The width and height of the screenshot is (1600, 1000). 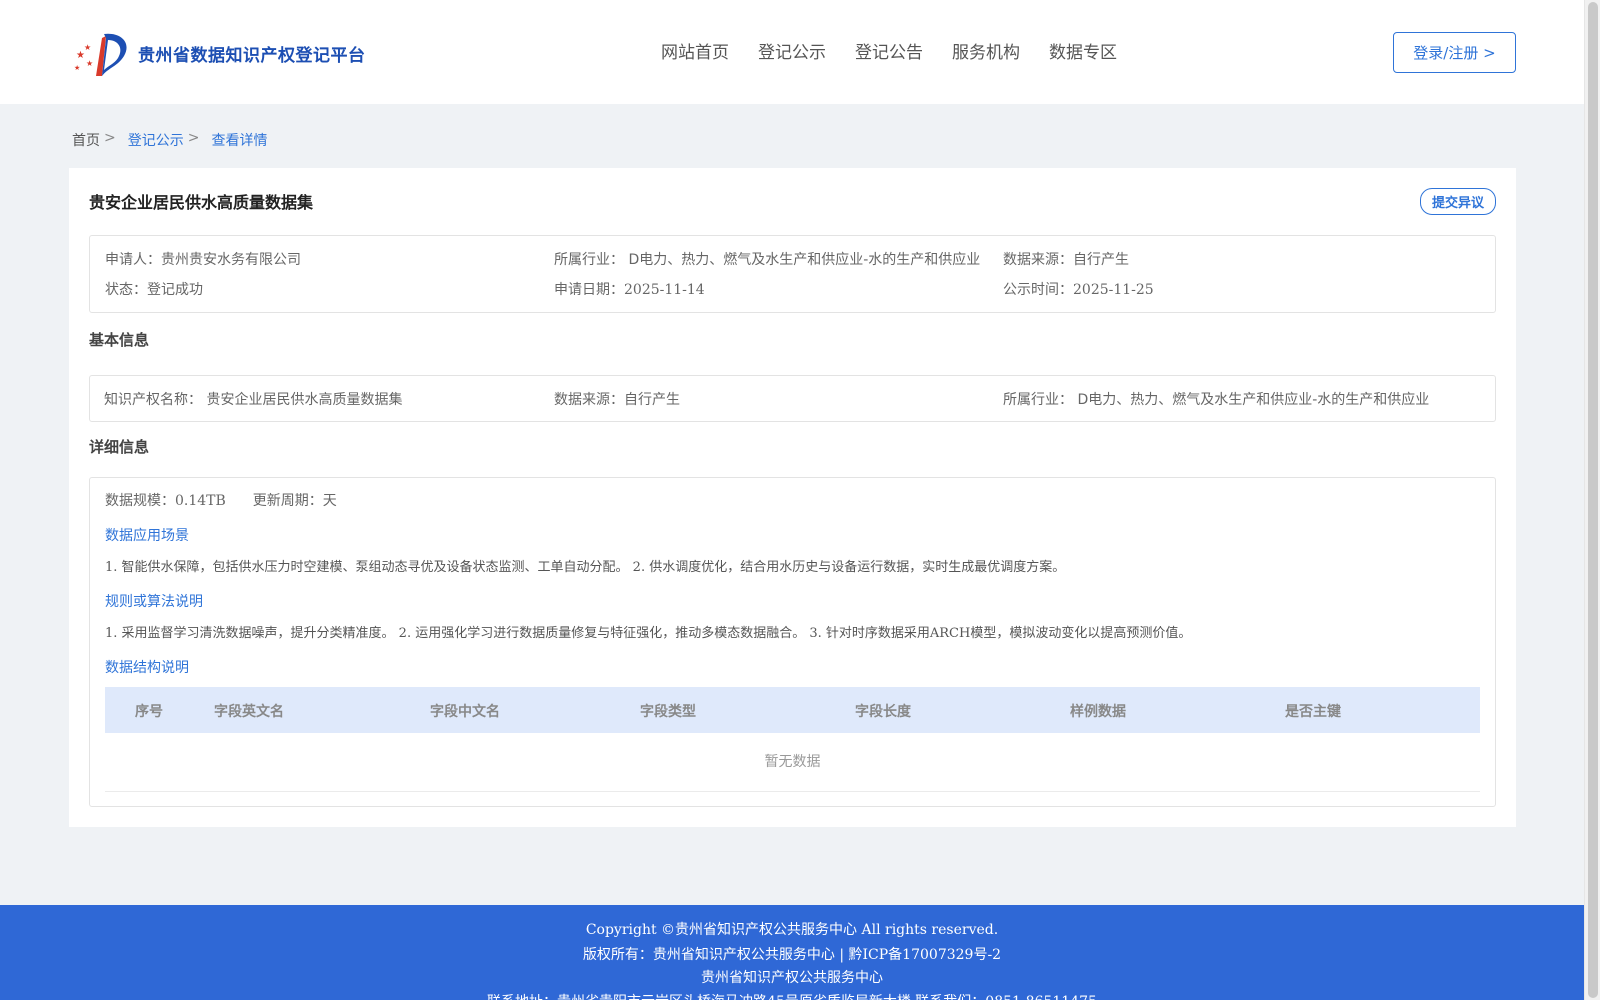 What do you see at coordinates (140, 501) in the screenshot?
I see `data-scale-label: 数据规模：` at bounding box center [140, 501].